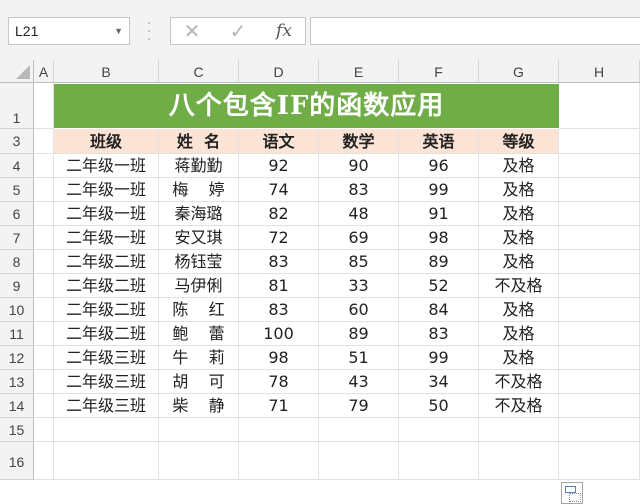 This screenshot has width=640, height=504. What do you see at coordinates (359, 262) in the screenshot?
I see `table-cell: 85` at bounding box center [359, 262].